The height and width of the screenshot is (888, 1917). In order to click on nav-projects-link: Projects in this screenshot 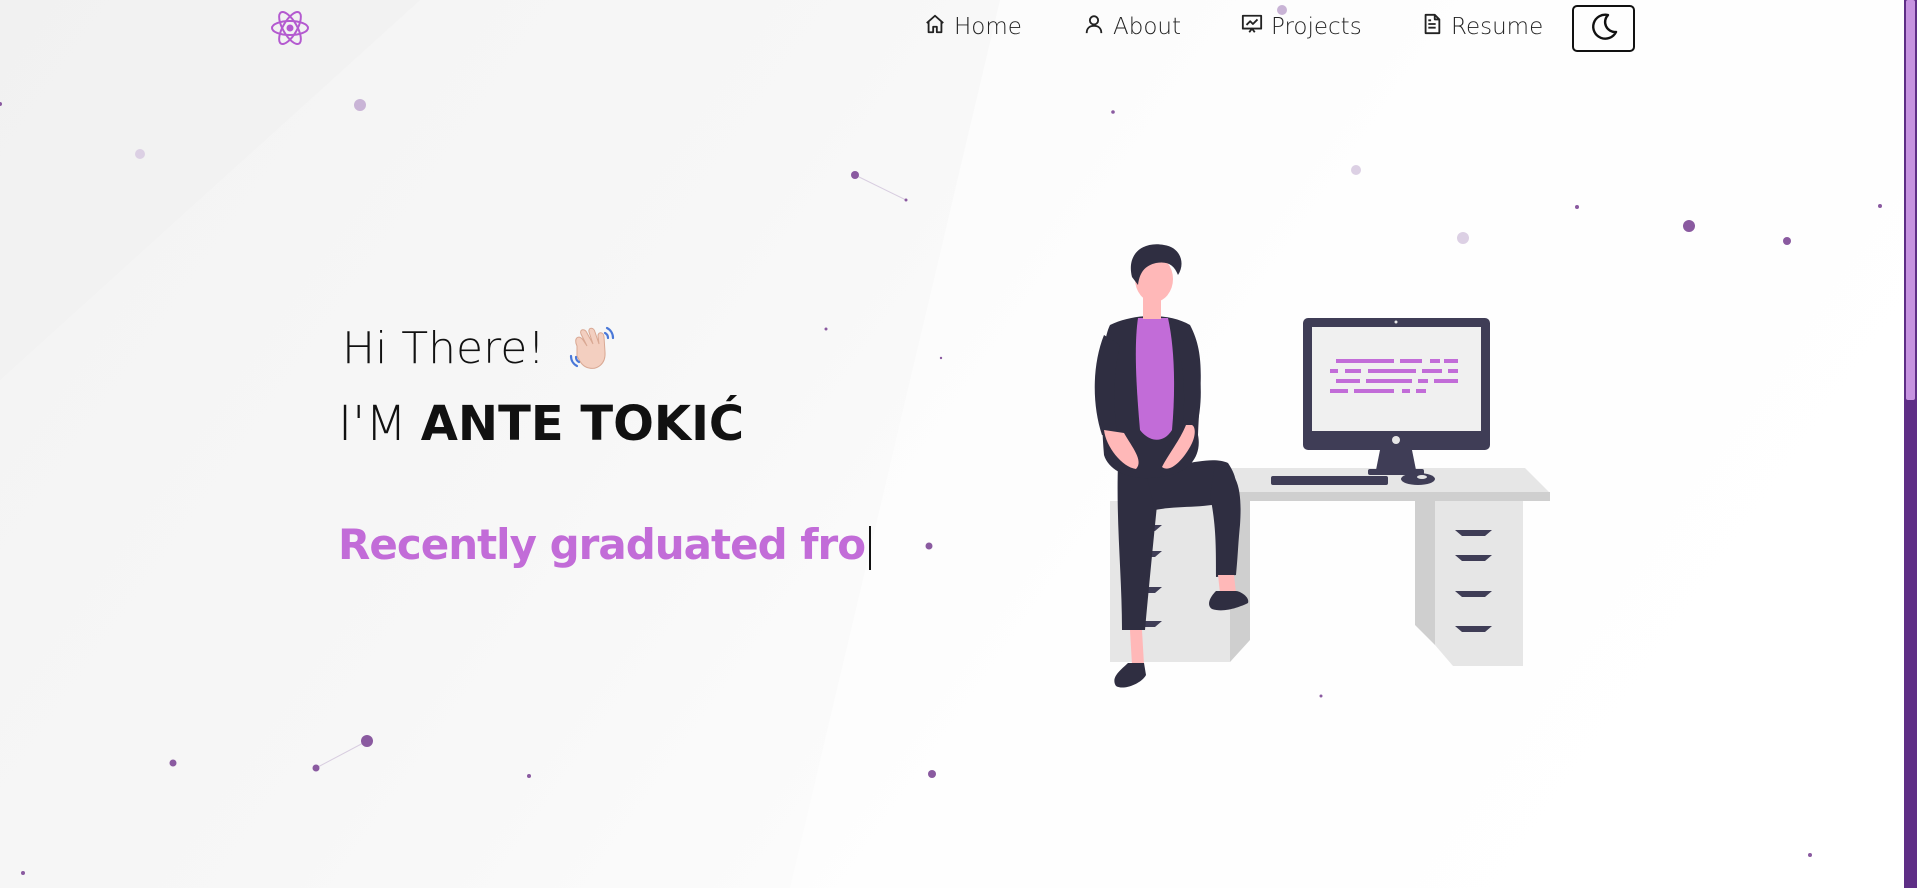, I will do `click(1301, 27)`.